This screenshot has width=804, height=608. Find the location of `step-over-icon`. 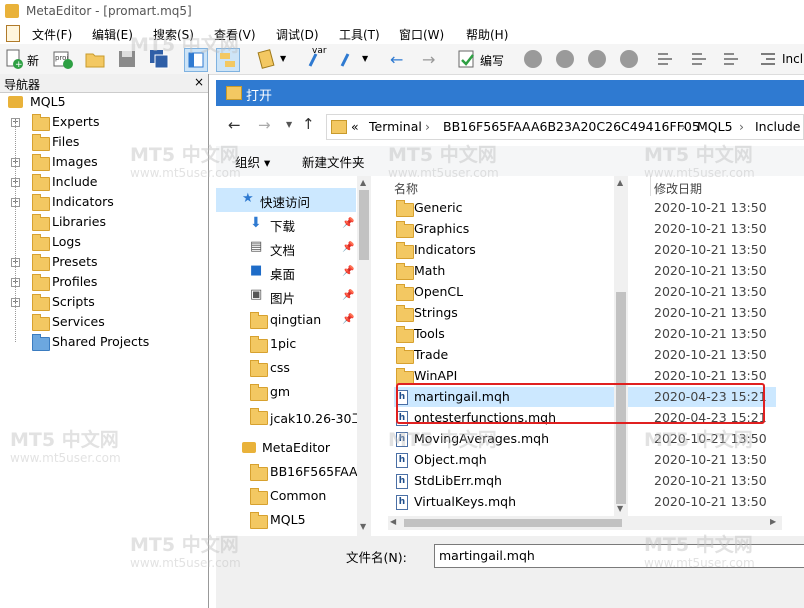

step-over-icon is located at coordinates (699, 59).